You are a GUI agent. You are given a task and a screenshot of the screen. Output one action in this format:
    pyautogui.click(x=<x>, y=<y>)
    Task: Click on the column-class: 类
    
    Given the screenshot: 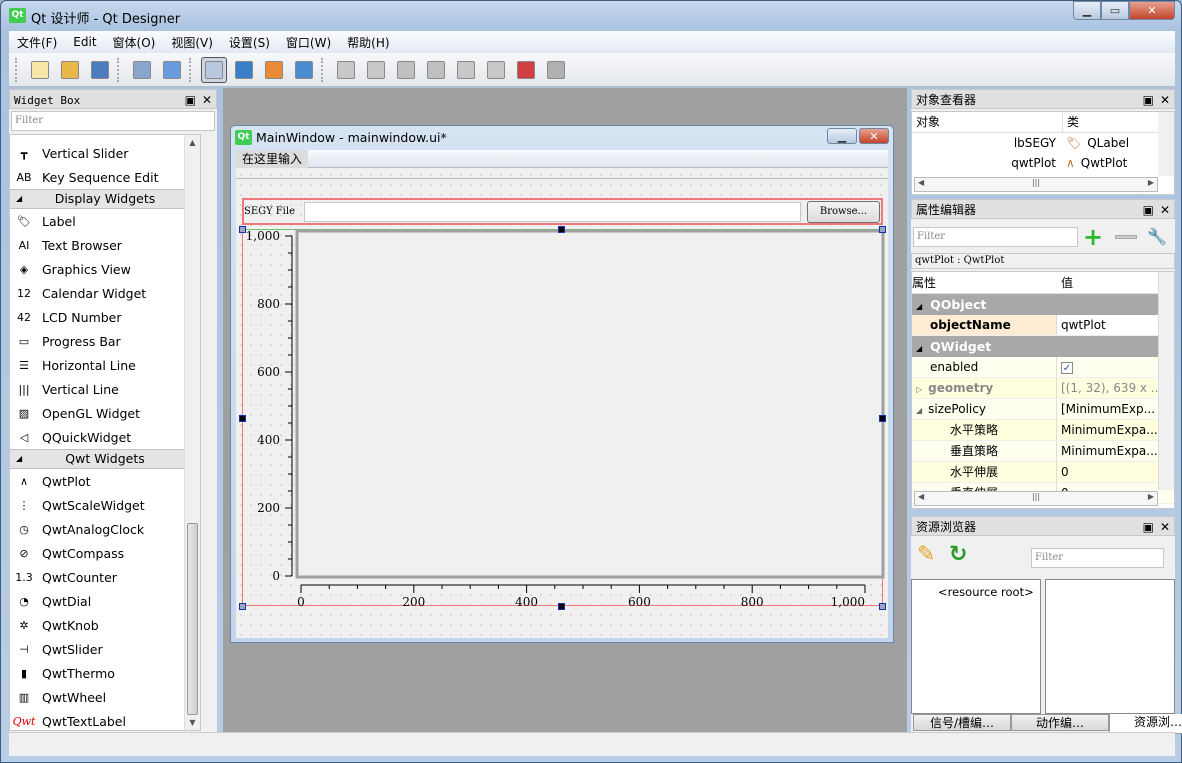 What is the action you would take?
    pyautogui.click(x=1070, y=122)
    